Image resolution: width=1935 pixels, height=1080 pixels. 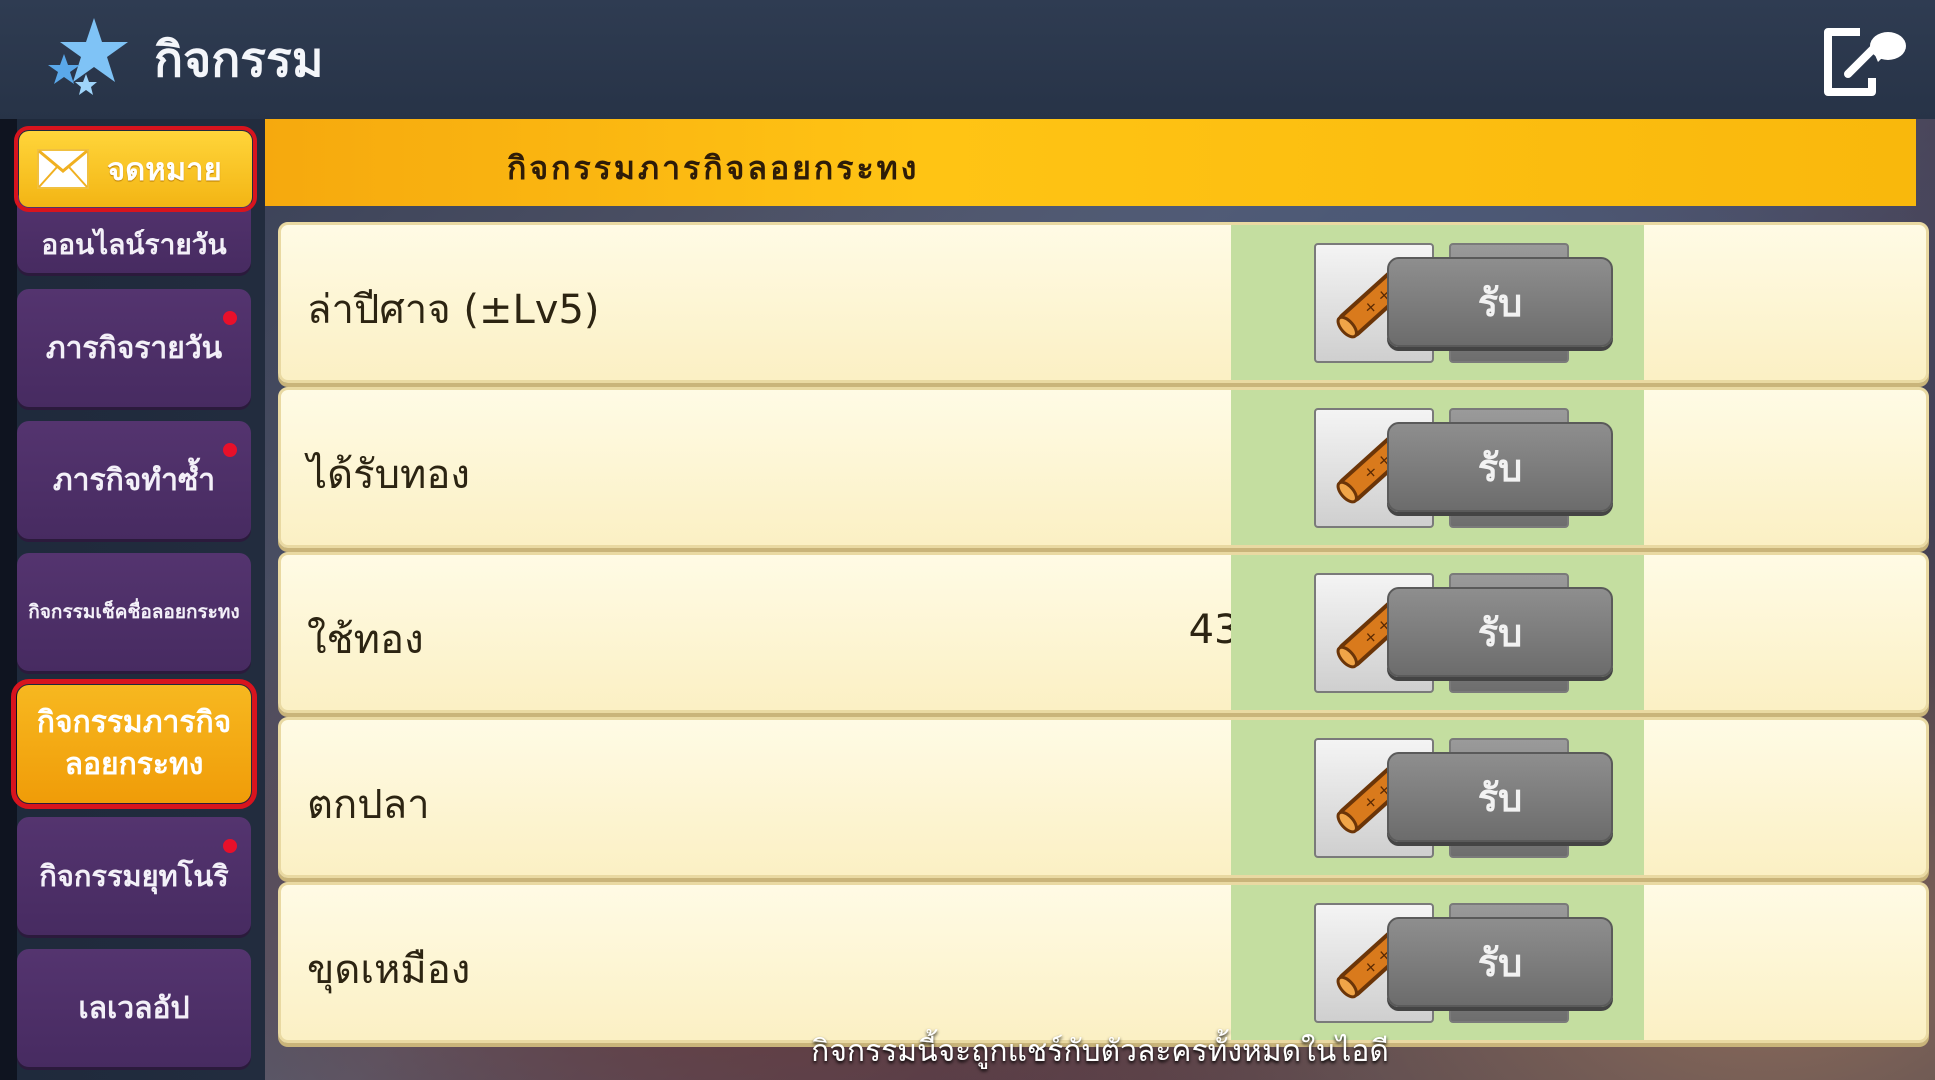 What do you see at coordinates (1090, 162) in the screenshot?
I see `event-banner: กิจกรรมภารกิจลอยกระทง` at bounding box center [1090, 162].